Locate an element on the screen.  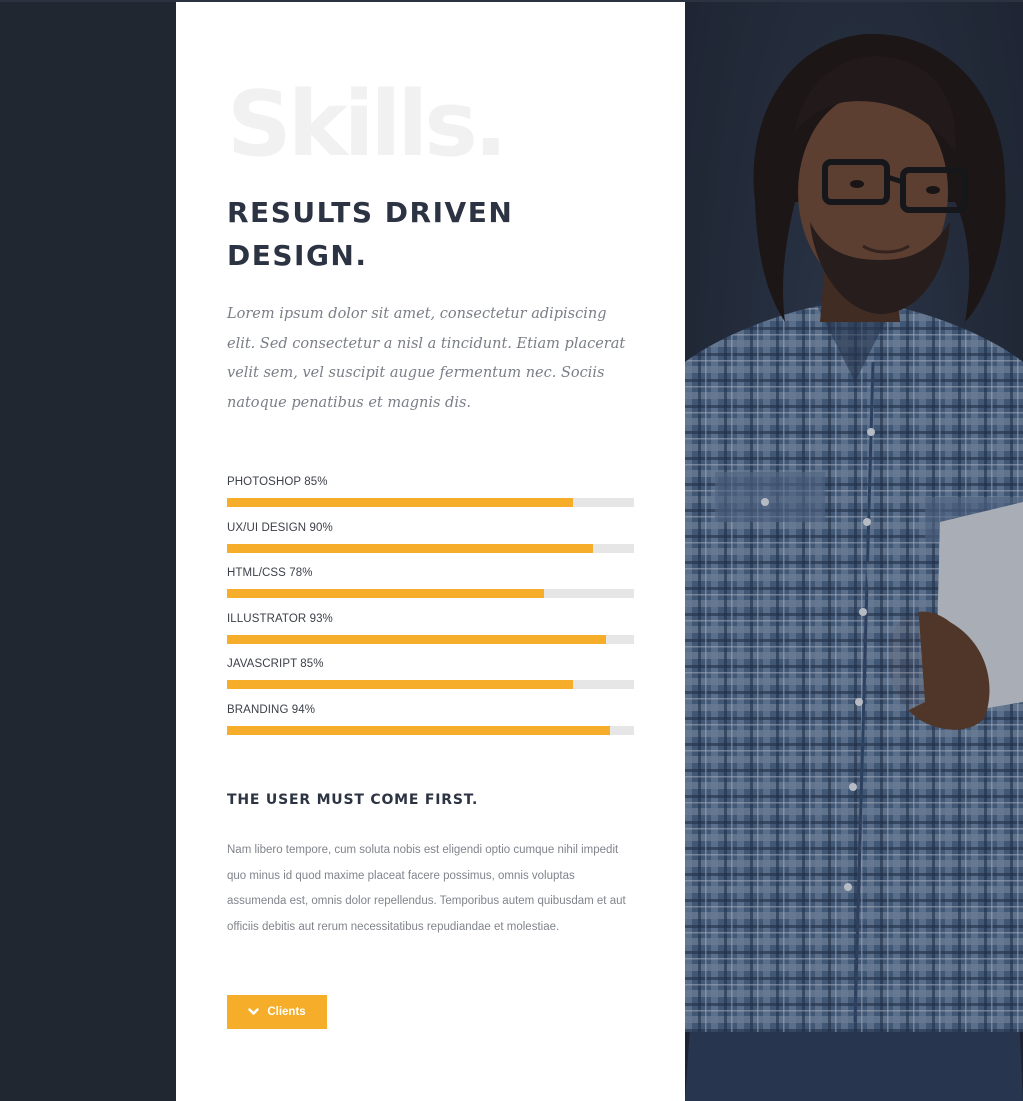
skill-label: HTML/CSS 78% is located at coordinates (270, 573).